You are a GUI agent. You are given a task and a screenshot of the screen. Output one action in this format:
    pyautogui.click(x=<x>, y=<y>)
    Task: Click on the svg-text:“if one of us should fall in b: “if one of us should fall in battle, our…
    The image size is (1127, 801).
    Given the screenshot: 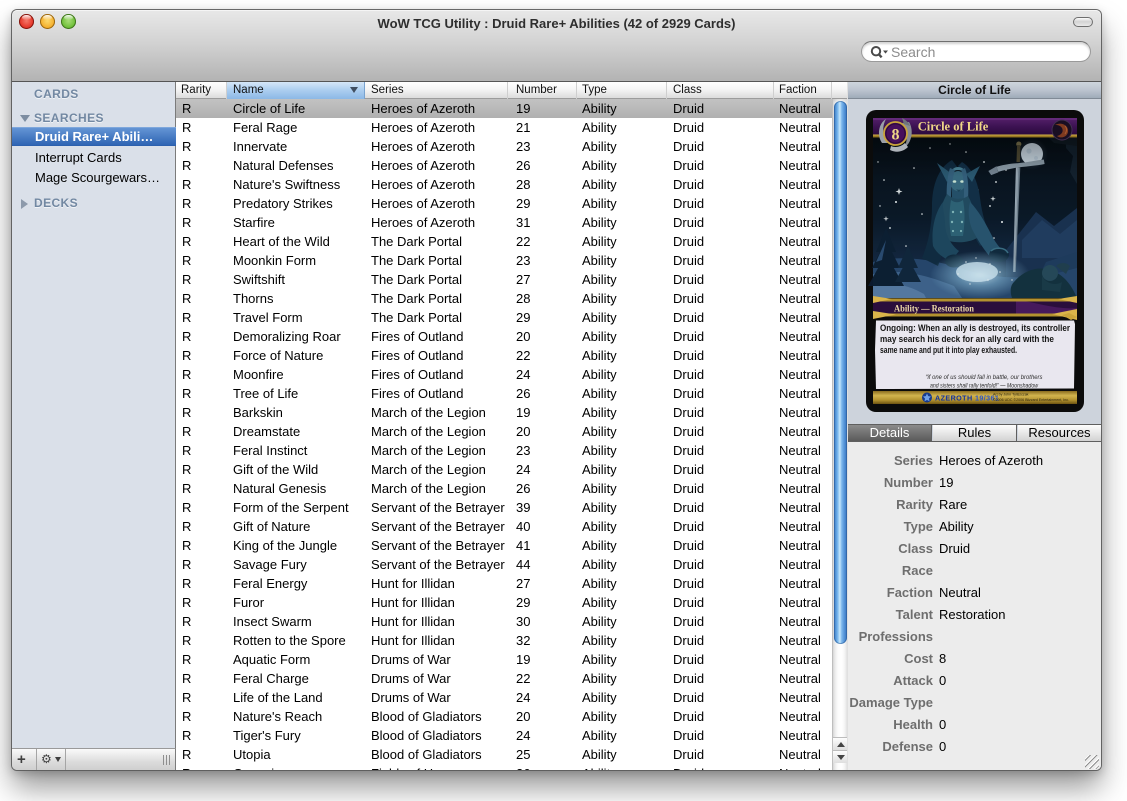 What is the action you would take?
    pyautogui.click(x=985, y=377)
    